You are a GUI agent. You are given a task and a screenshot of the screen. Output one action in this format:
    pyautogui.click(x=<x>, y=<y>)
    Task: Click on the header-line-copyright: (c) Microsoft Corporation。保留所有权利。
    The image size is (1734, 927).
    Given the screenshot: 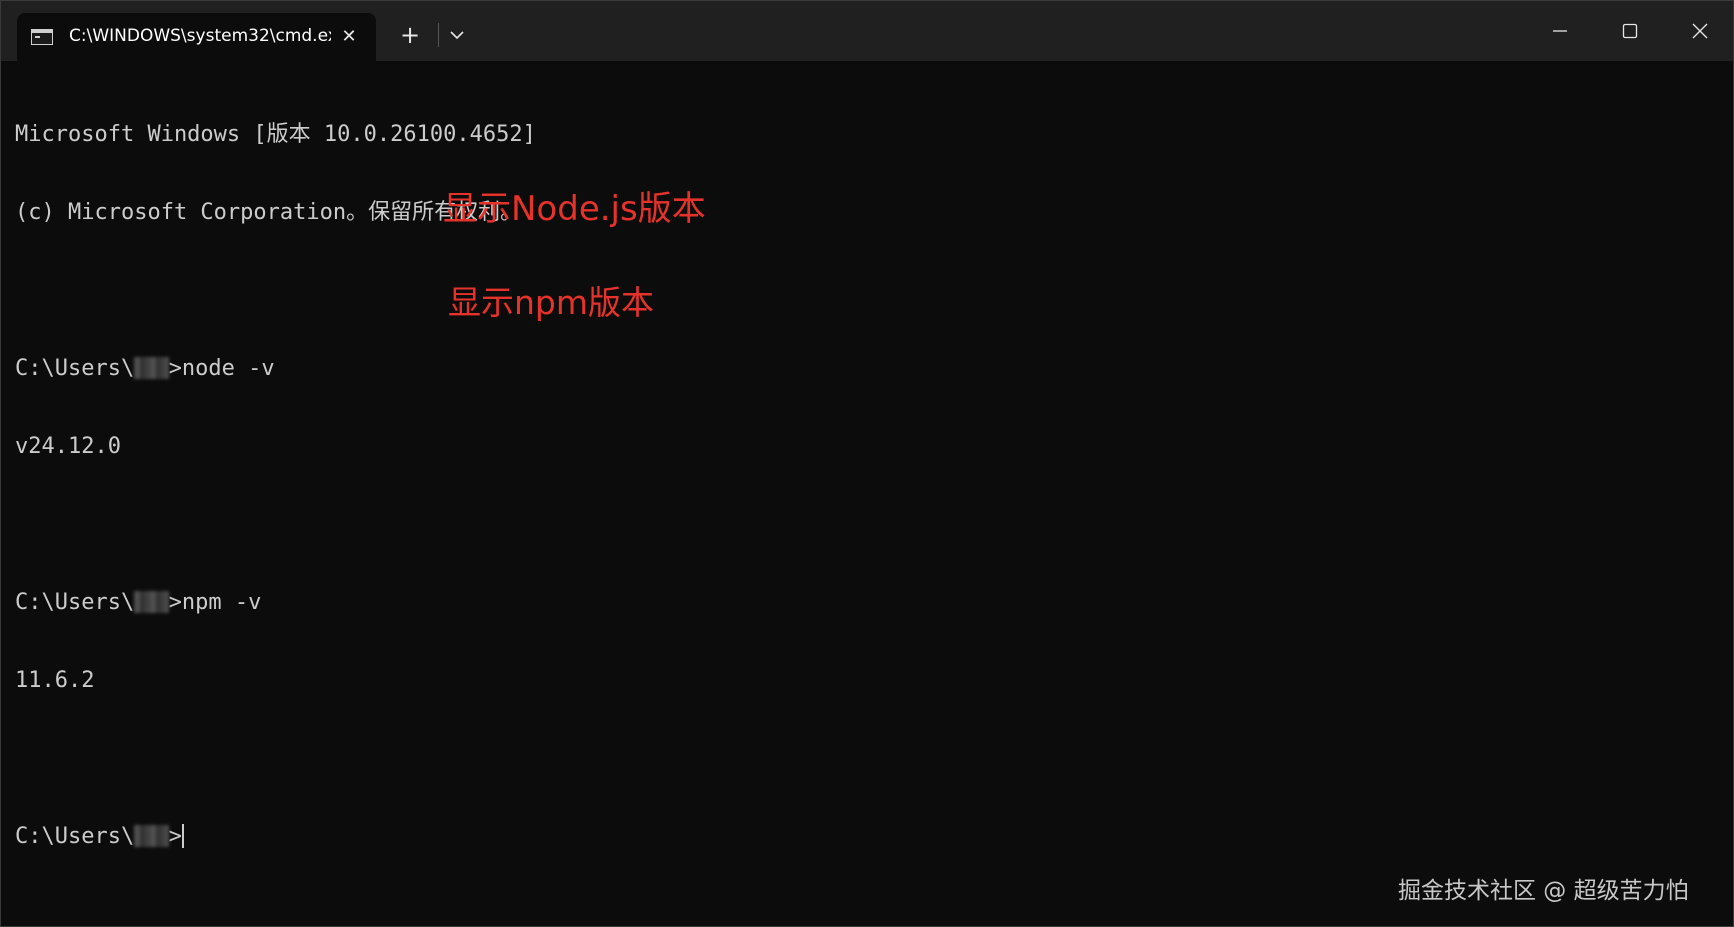 What is the action you would take?
    pyautogui.click(x=269, y=212)
    